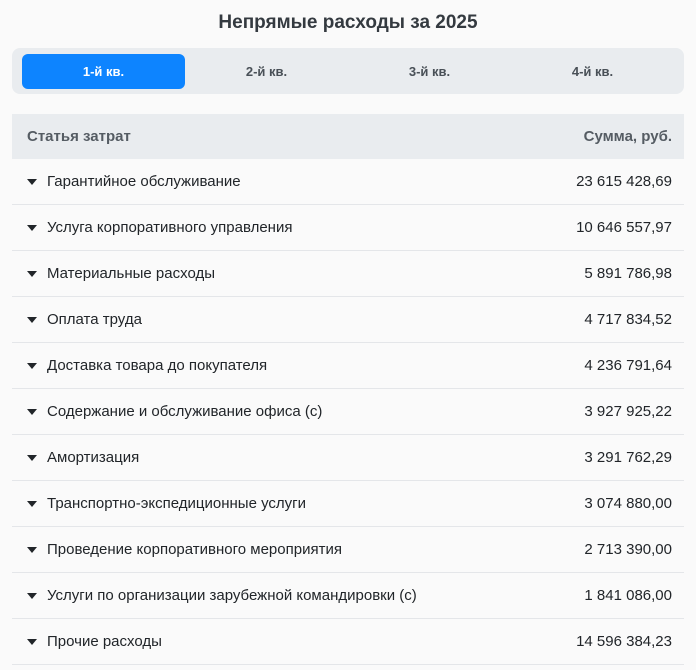  Describe the element at coordinates (628, 365) in the screenshot. I see `row-amount: 4 236 791,64` at that location.